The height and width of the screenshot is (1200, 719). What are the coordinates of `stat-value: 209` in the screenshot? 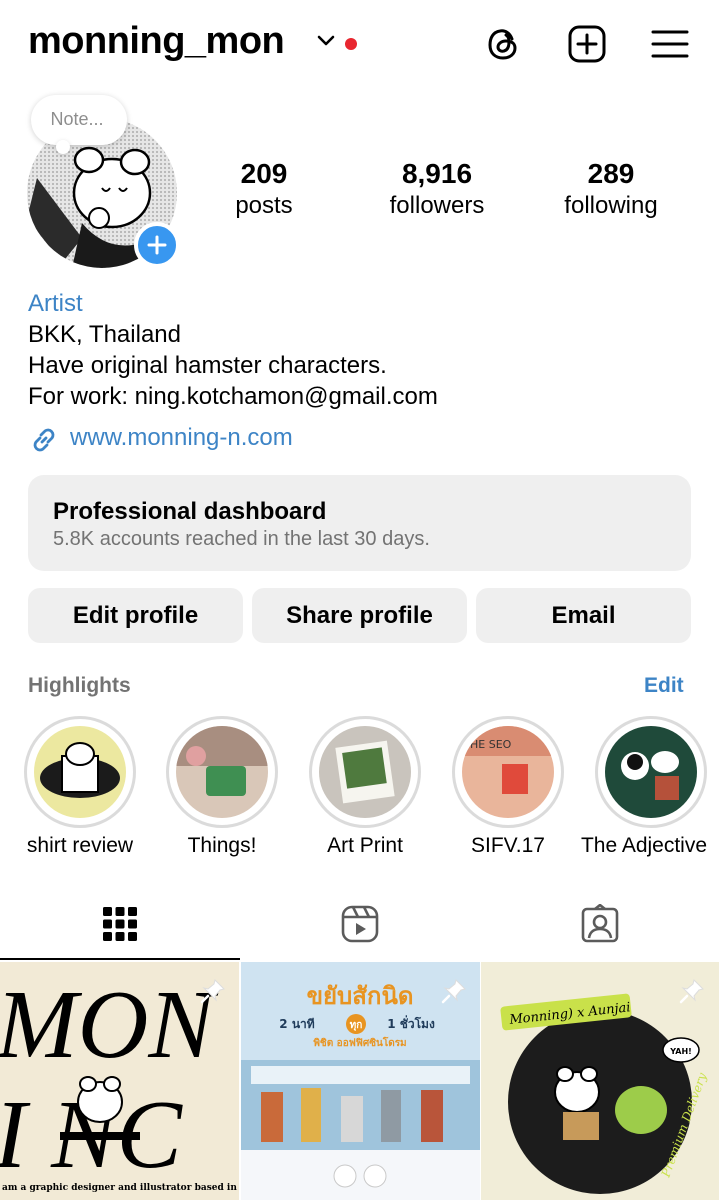 It's located at (264, 173).